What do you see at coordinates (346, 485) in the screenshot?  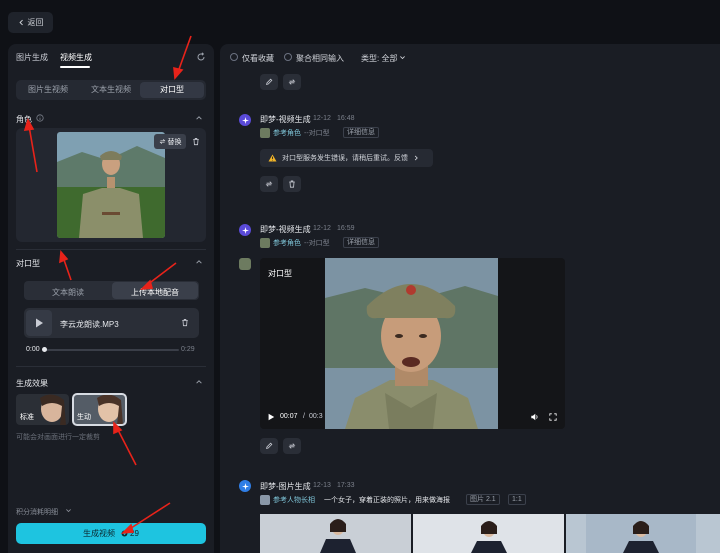 I see `message-time: 17:33` at bounding box center [346, 485].